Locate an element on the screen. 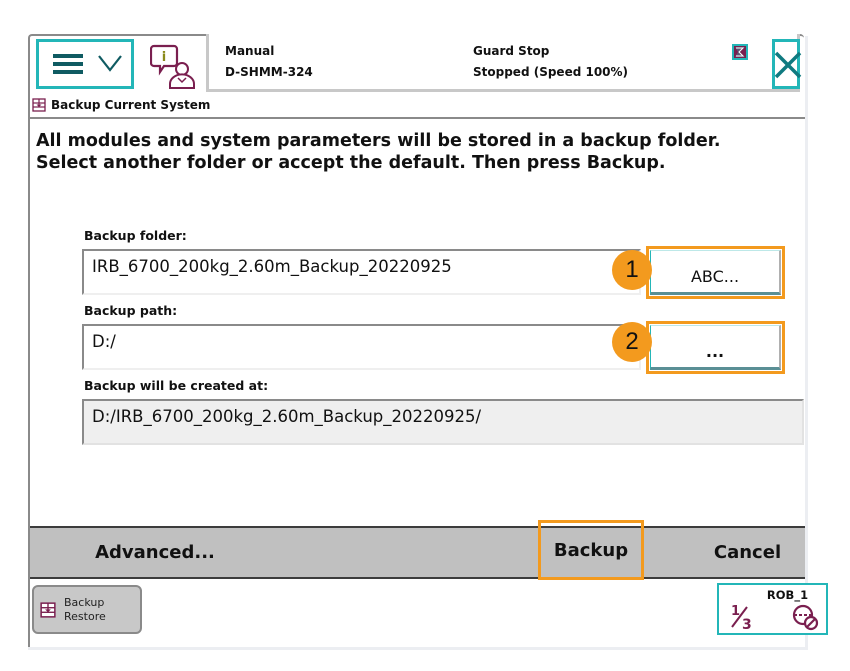  callout-badge-2: 2 is located at coordinates (632, 342).